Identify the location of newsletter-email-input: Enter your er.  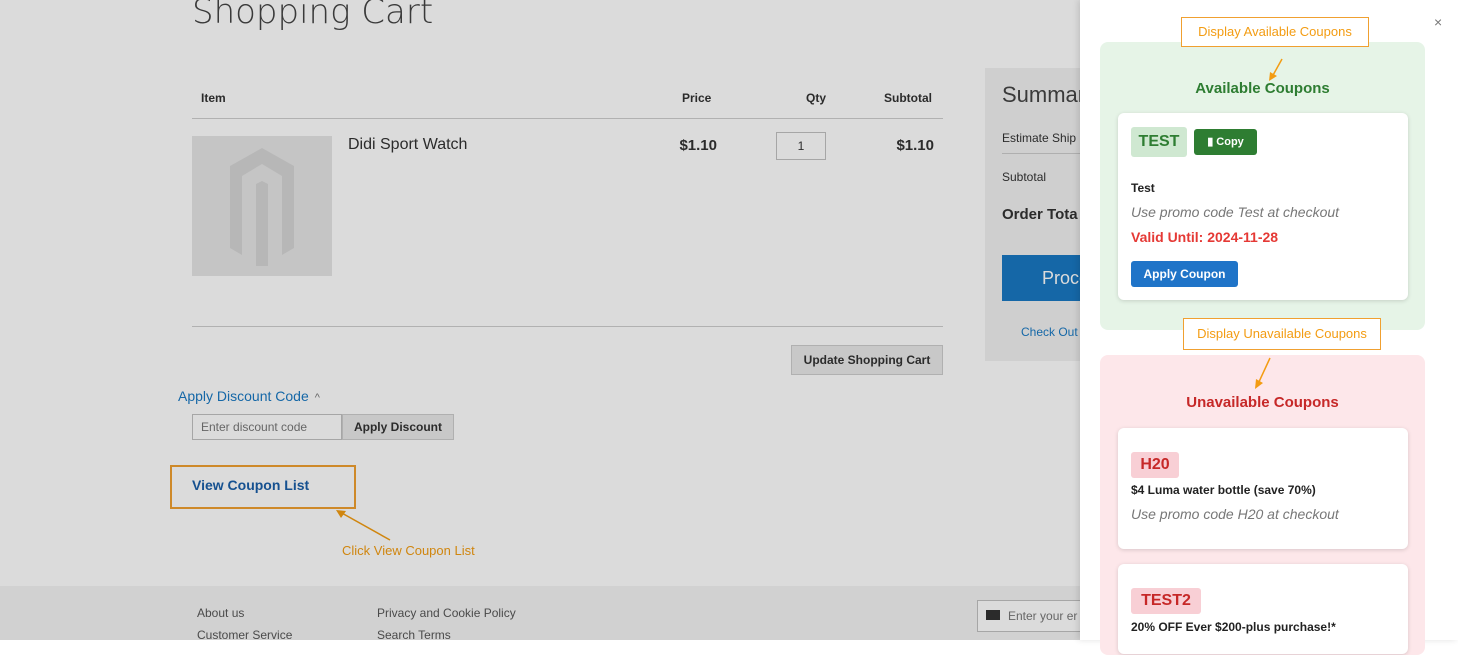
(1032, 616).